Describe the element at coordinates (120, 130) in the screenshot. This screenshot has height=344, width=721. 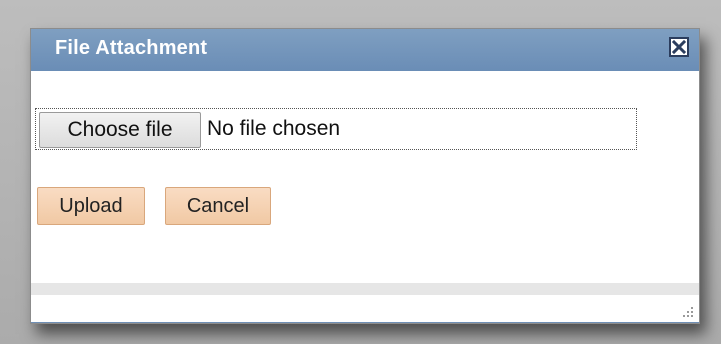
I see `choose-file-button: Choose file` at that location.